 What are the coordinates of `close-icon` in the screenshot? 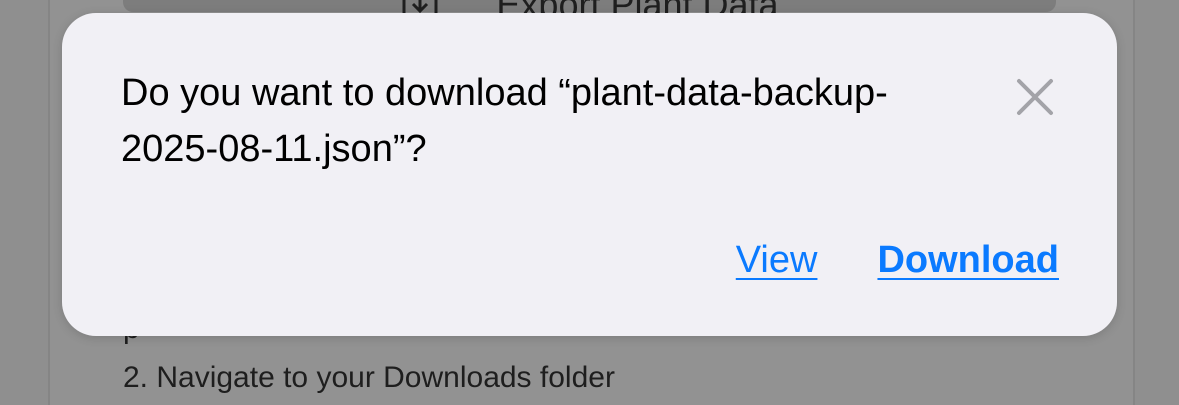 It's located at (1035, 97).